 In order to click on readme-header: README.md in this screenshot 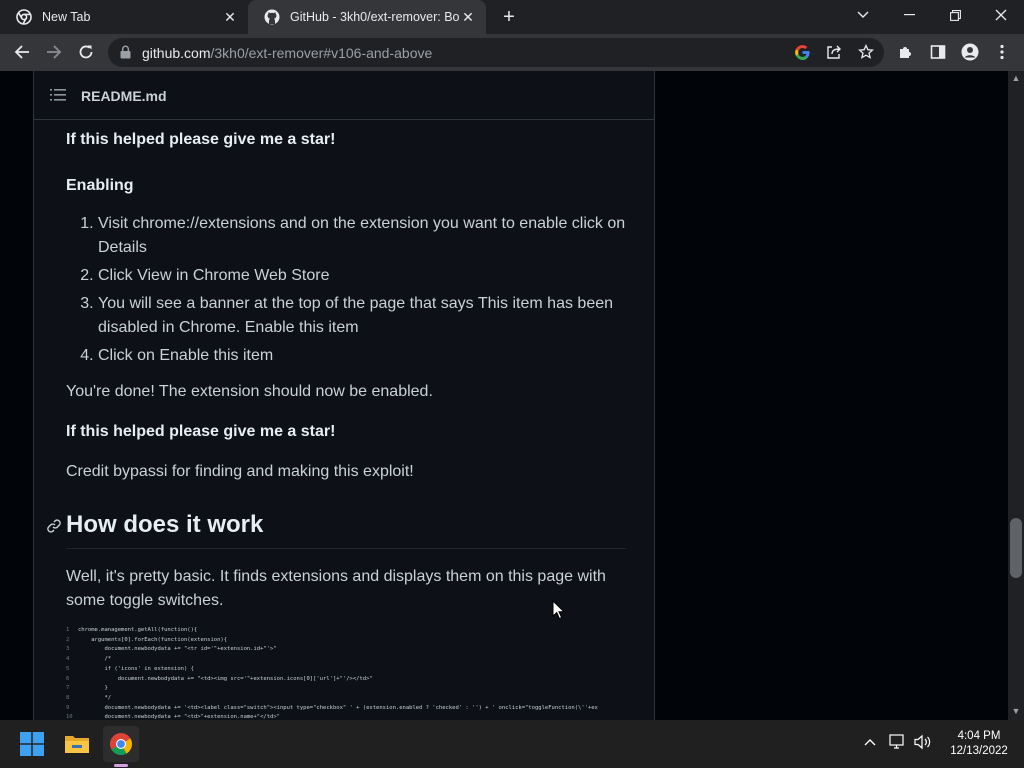, I will do `click(344, 95)`.